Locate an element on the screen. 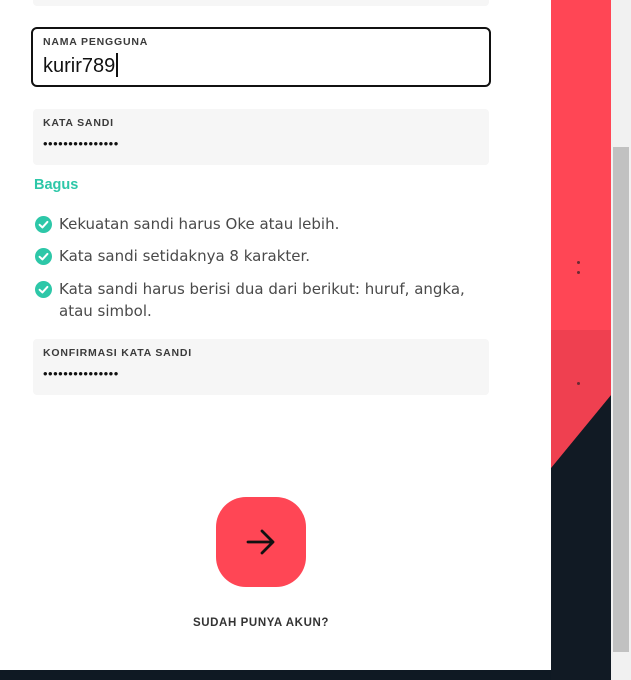  password-rule: Kekuatan sandi harus Oke atau lebih. is located at coordinates (265, 224).